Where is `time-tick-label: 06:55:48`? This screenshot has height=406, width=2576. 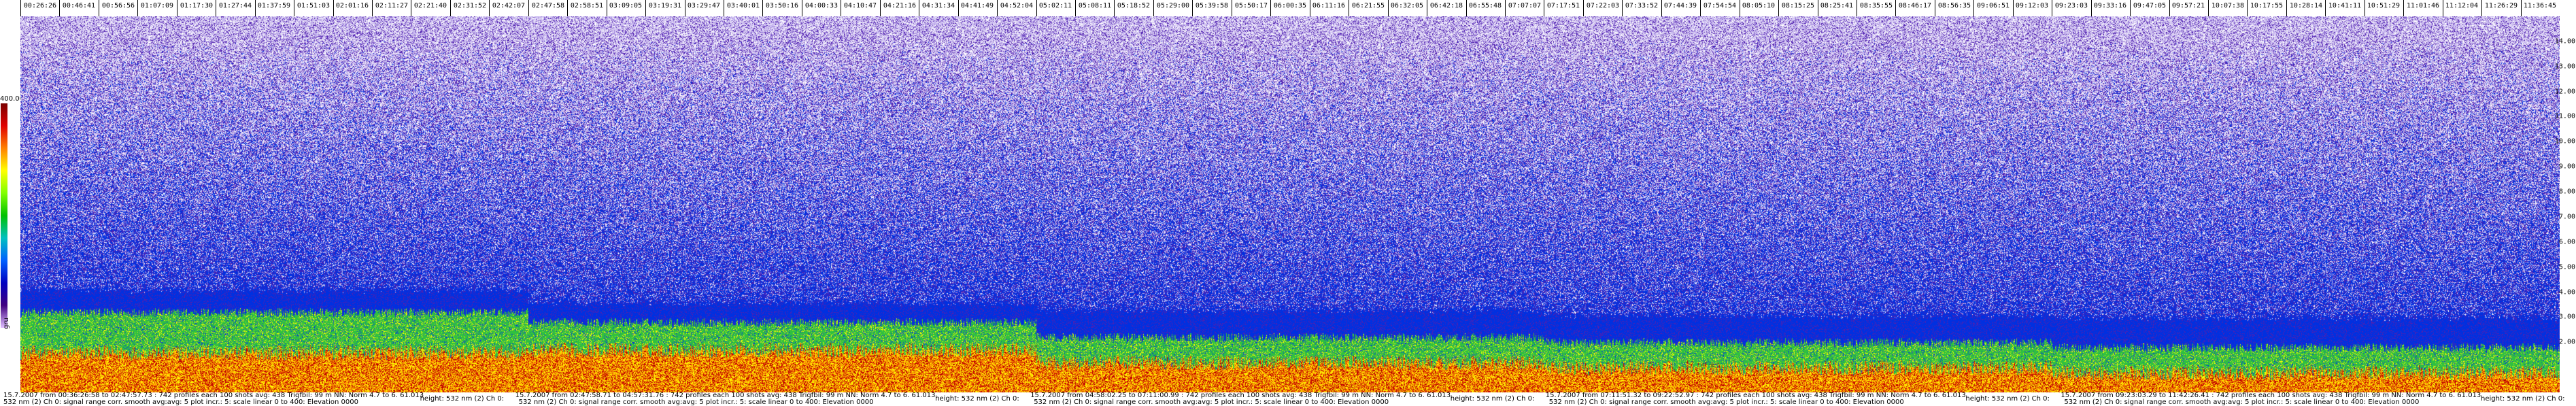 time-tick-label: 06:55:48 is located at coordinates (1485, 6).